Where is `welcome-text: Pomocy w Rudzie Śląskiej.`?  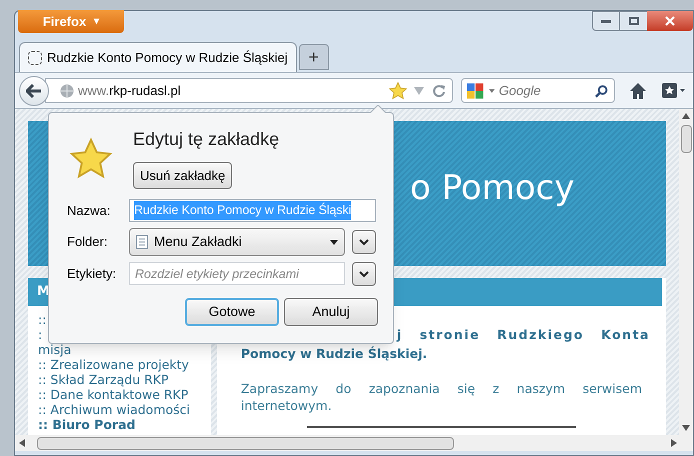 welcome-text: Pomocy w Rudzie Śląskiej. is located at coordinates (334, 353).